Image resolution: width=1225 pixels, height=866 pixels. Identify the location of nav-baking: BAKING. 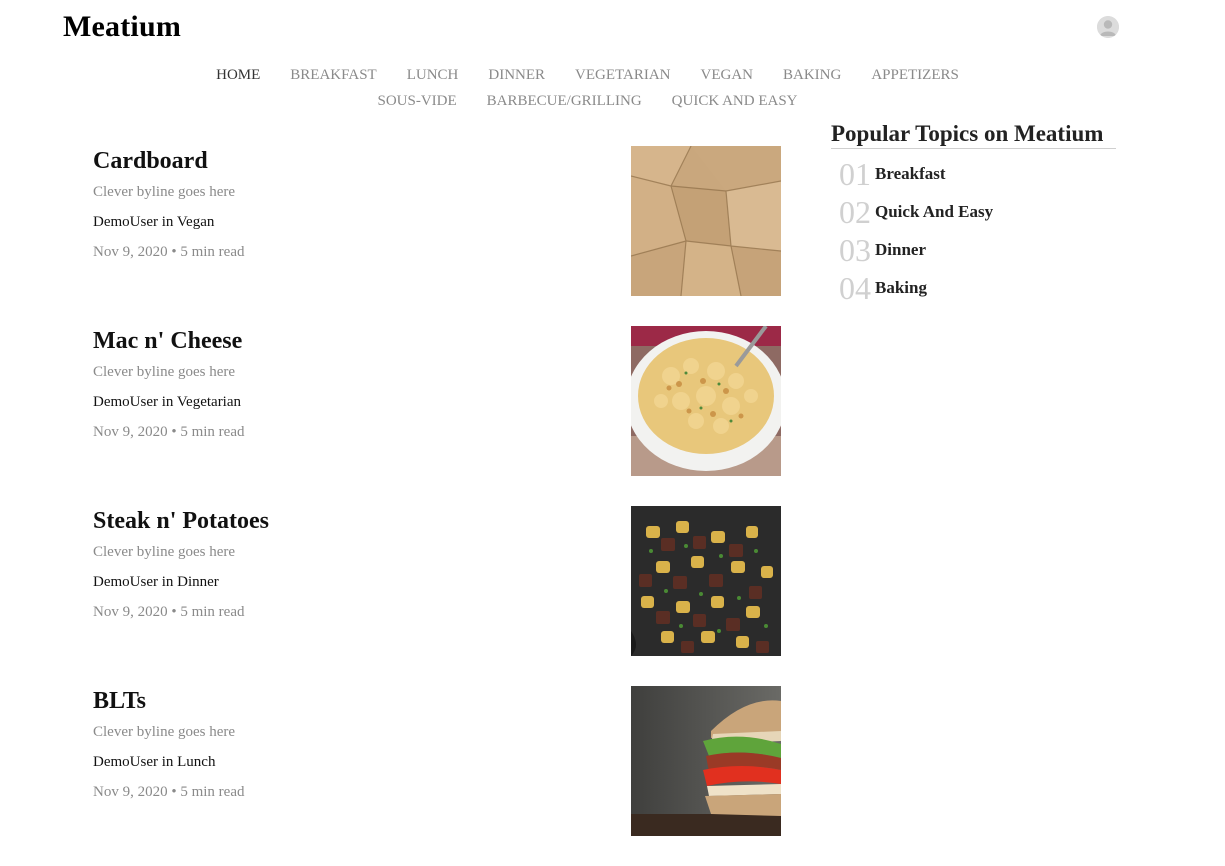
(812, 75).